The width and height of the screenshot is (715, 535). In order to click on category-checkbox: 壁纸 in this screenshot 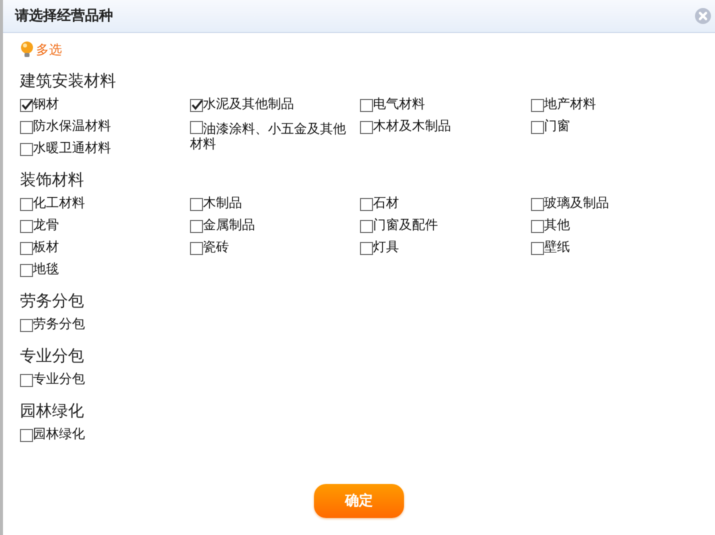, I will do `click(616, 248)`.